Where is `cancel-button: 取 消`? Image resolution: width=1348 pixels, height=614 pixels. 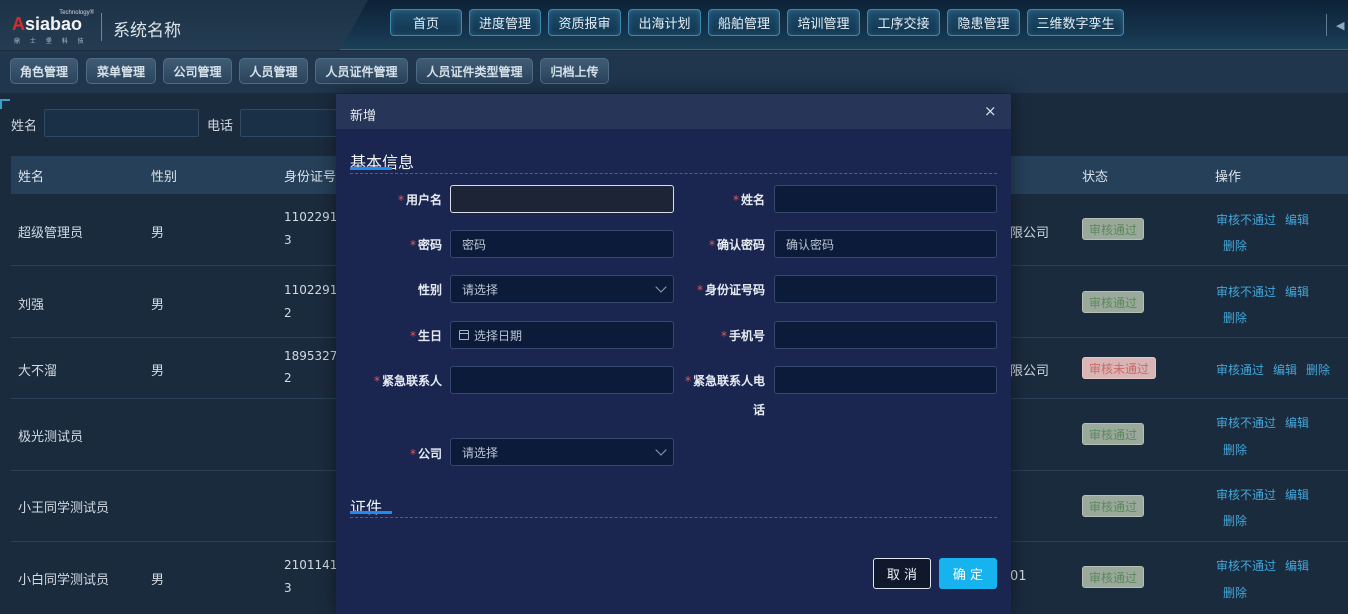 cancel-button: 取 消 is located at coordinates (902, 573).